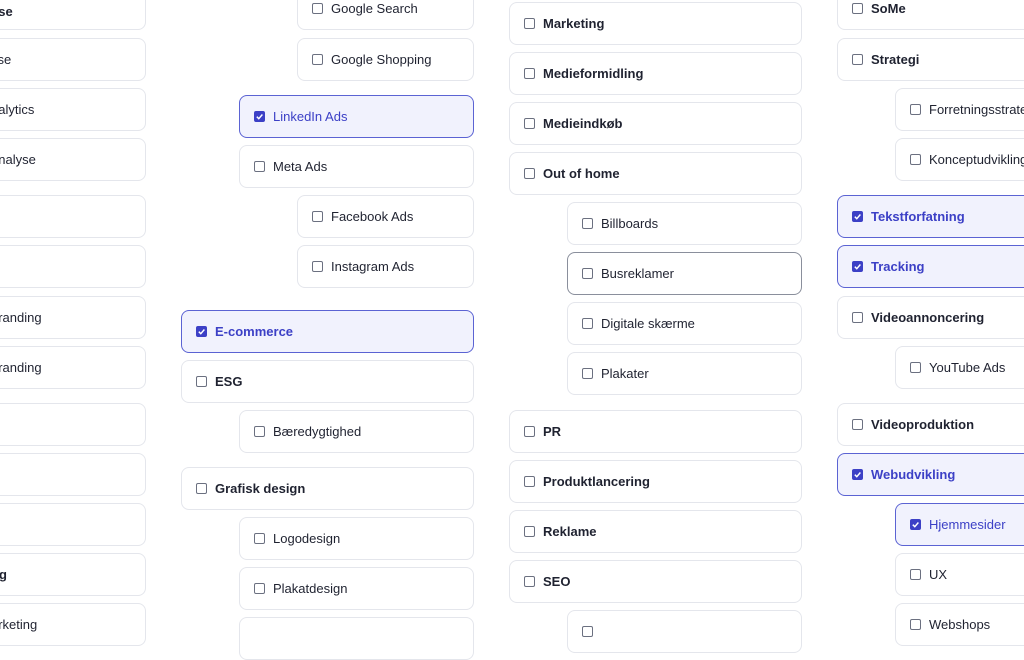 The height and width of the screenshot is (660, 1024). What do you see at coordinates (655, 23) in the screenshot?
I see `option-card: Marketing` at bounding box center [655, 23].